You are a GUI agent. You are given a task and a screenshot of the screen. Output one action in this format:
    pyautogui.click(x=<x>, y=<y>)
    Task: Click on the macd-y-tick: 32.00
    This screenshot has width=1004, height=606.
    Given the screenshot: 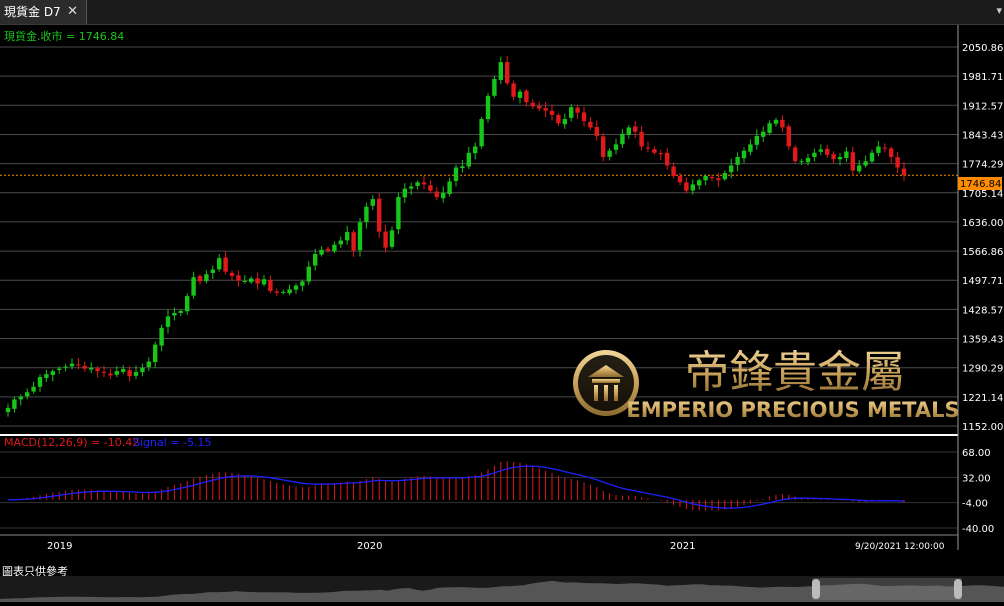 What is the action you would take?
    pyautogui.click(x=976, y=478)
    